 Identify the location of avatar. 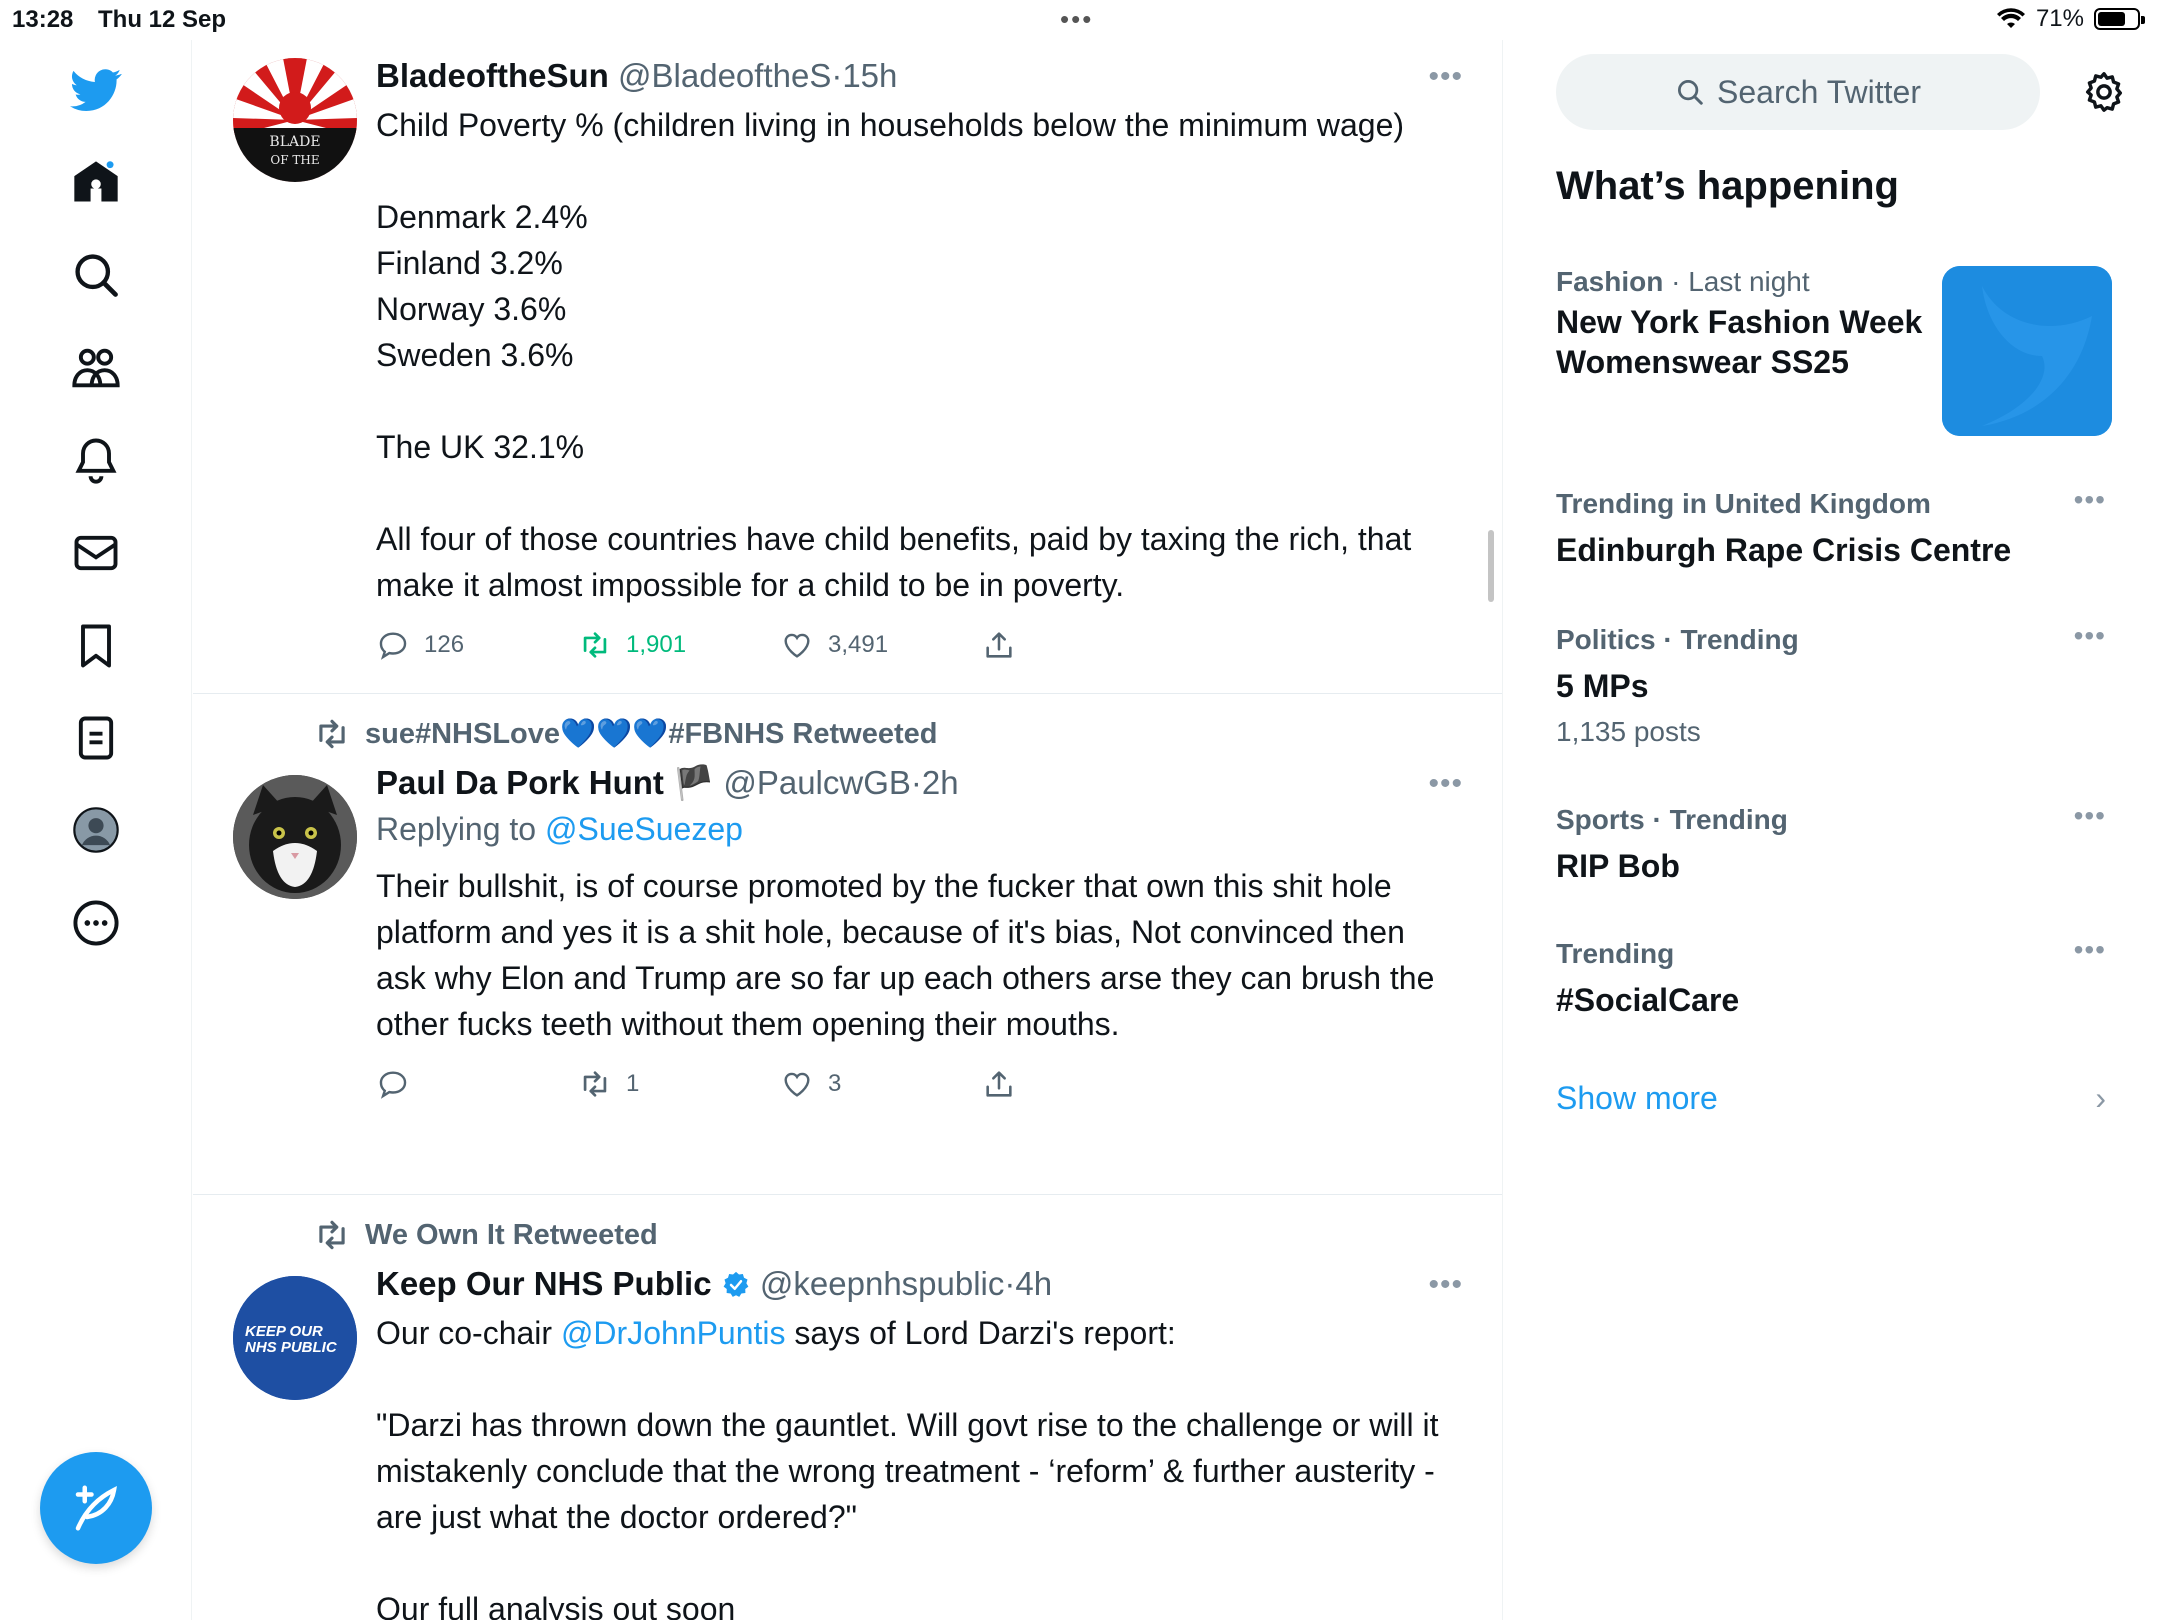
(295, 837).